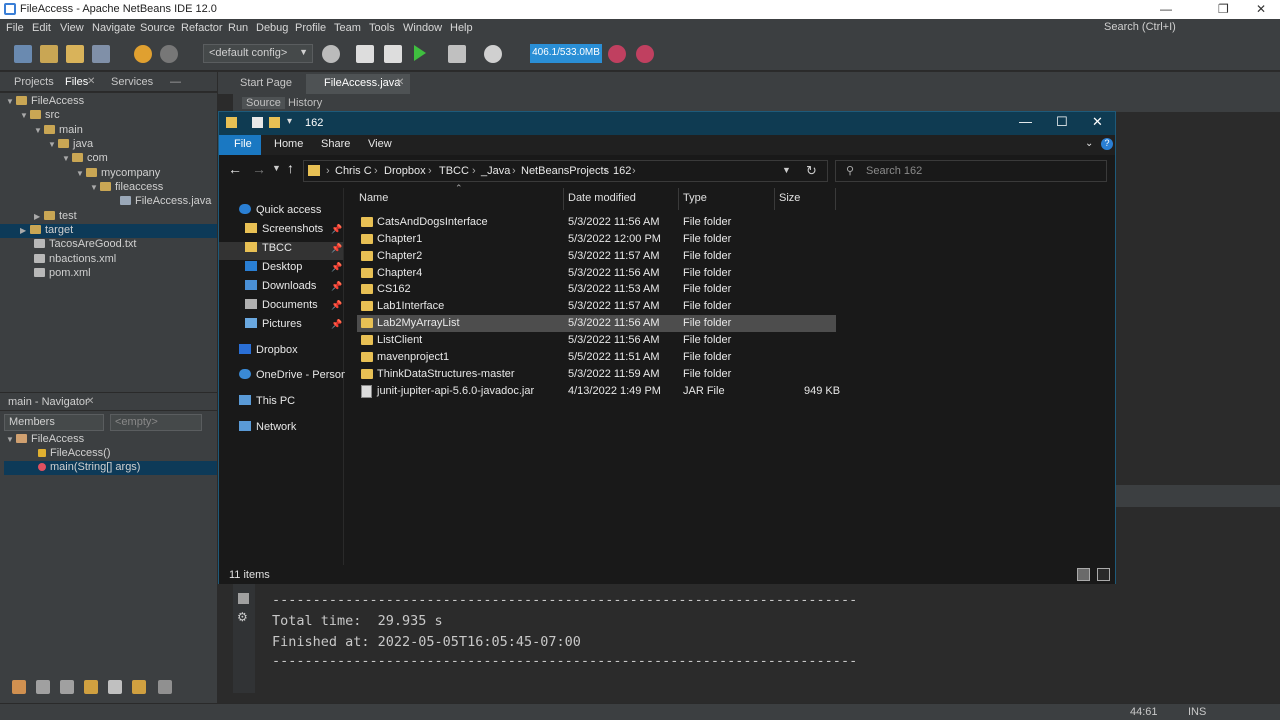 Image resolution: width=1280 pixels, height=720 pixels. Describe the element at coordinates (23, 54) in the screenshot. I see `new-file-icon` at that location.